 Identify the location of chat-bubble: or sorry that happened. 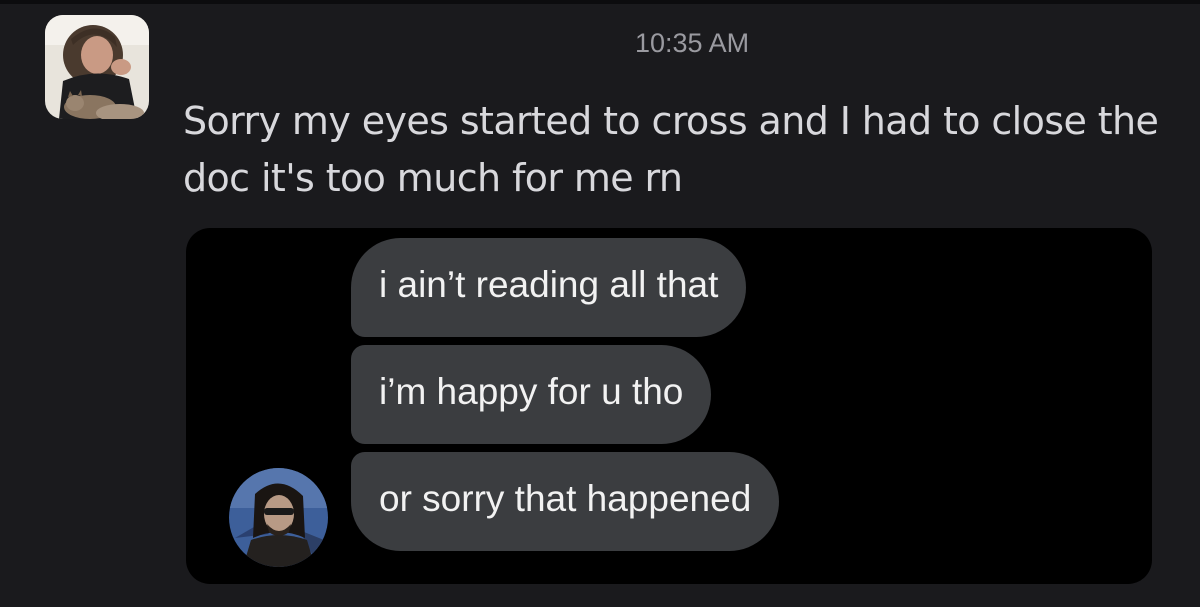
(565, 501).